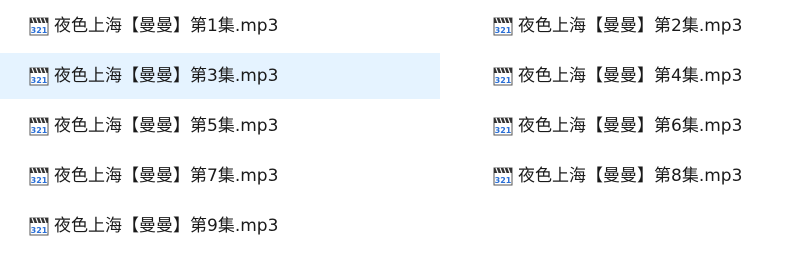 This screenshot has height=265, width=810. Describe the element at coordinates (166, 76) in the screenshot. I see `file-name: 夜色上海【曼曼】第3集.mp3` at that location.